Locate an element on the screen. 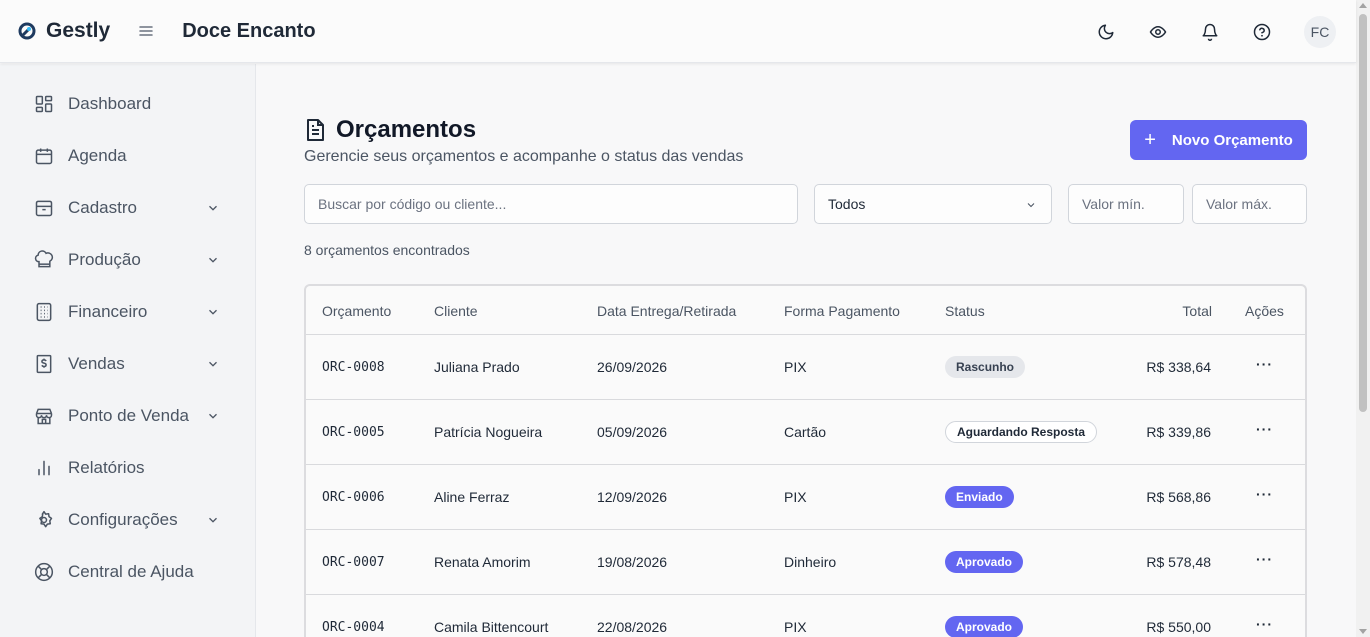 The image size is (1370, 637). page-title: Orçamentos is located at coordinates (406, 129).